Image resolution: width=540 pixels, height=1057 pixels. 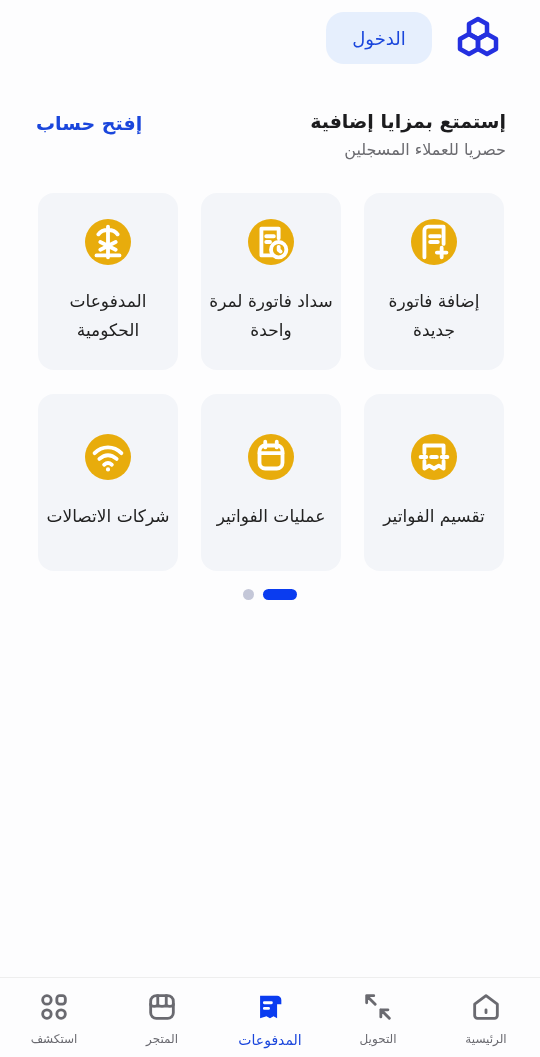 What do you see at coordinates (434, 281) in the screenshot?
I see `service-card: إضافة فاتورة جديدة` at bounding box center [434, 281].